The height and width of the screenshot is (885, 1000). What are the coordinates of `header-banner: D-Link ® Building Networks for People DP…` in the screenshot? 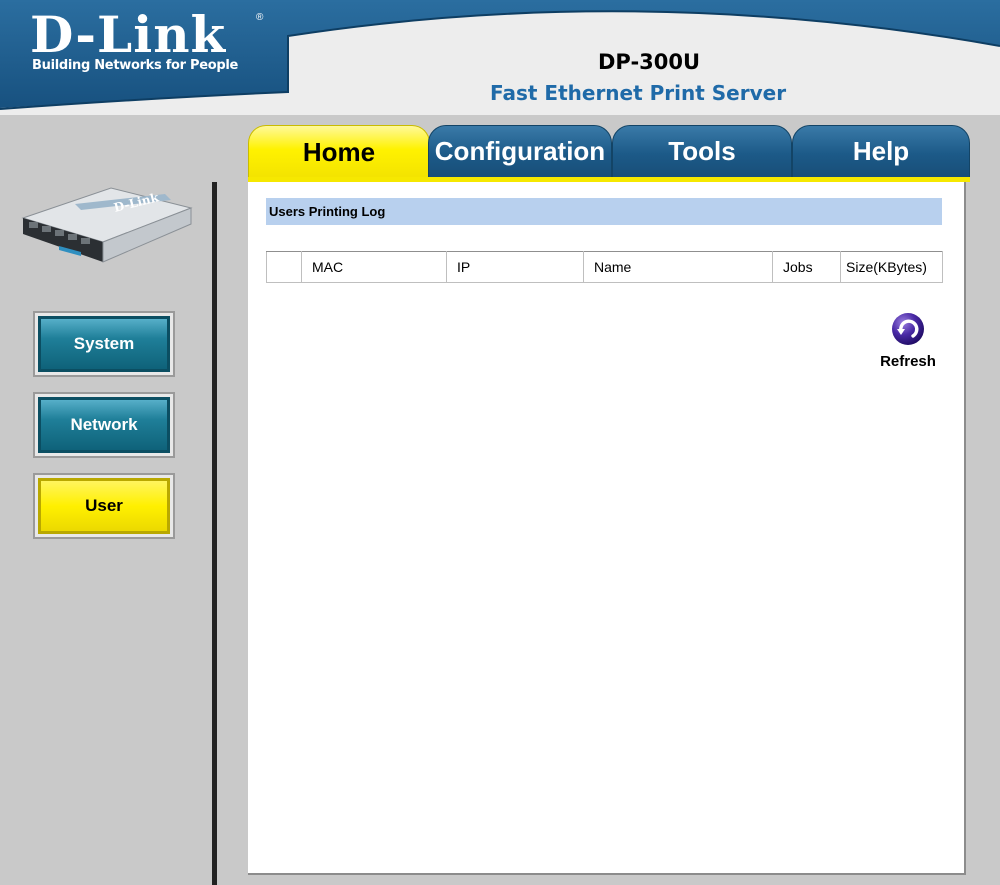 It's located at (500, 57).